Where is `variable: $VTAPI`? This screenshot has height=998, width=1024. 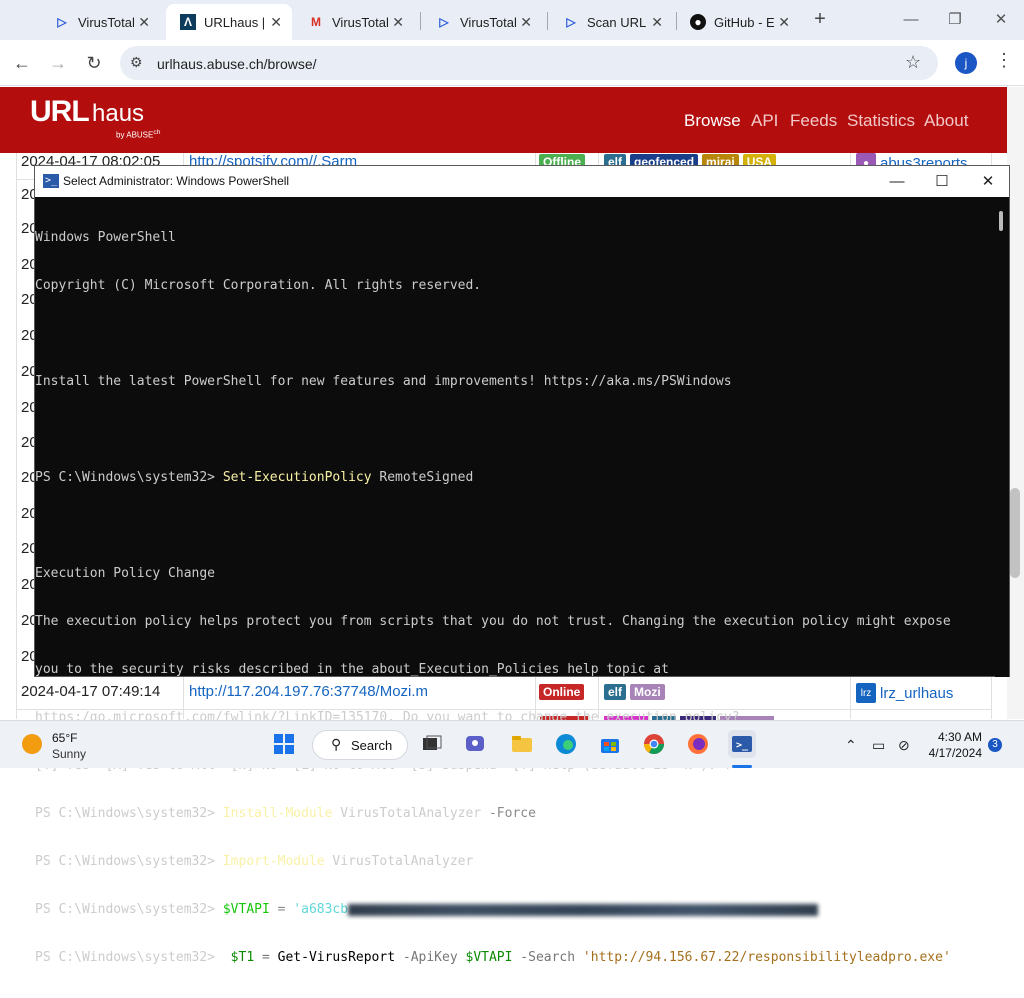 variable: $VTAPI is located at coordinates (246, 909).